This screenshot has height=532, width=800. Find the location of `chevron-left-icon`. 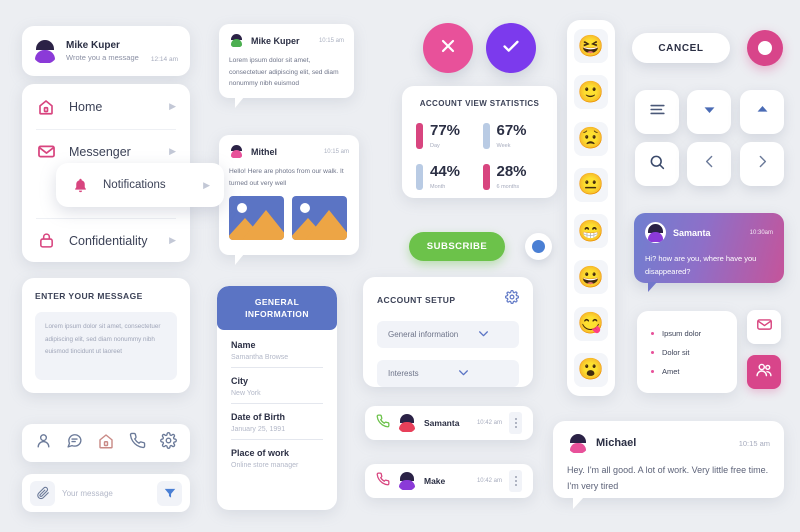

chevron-left-icon is located at coordinates (709, 164).